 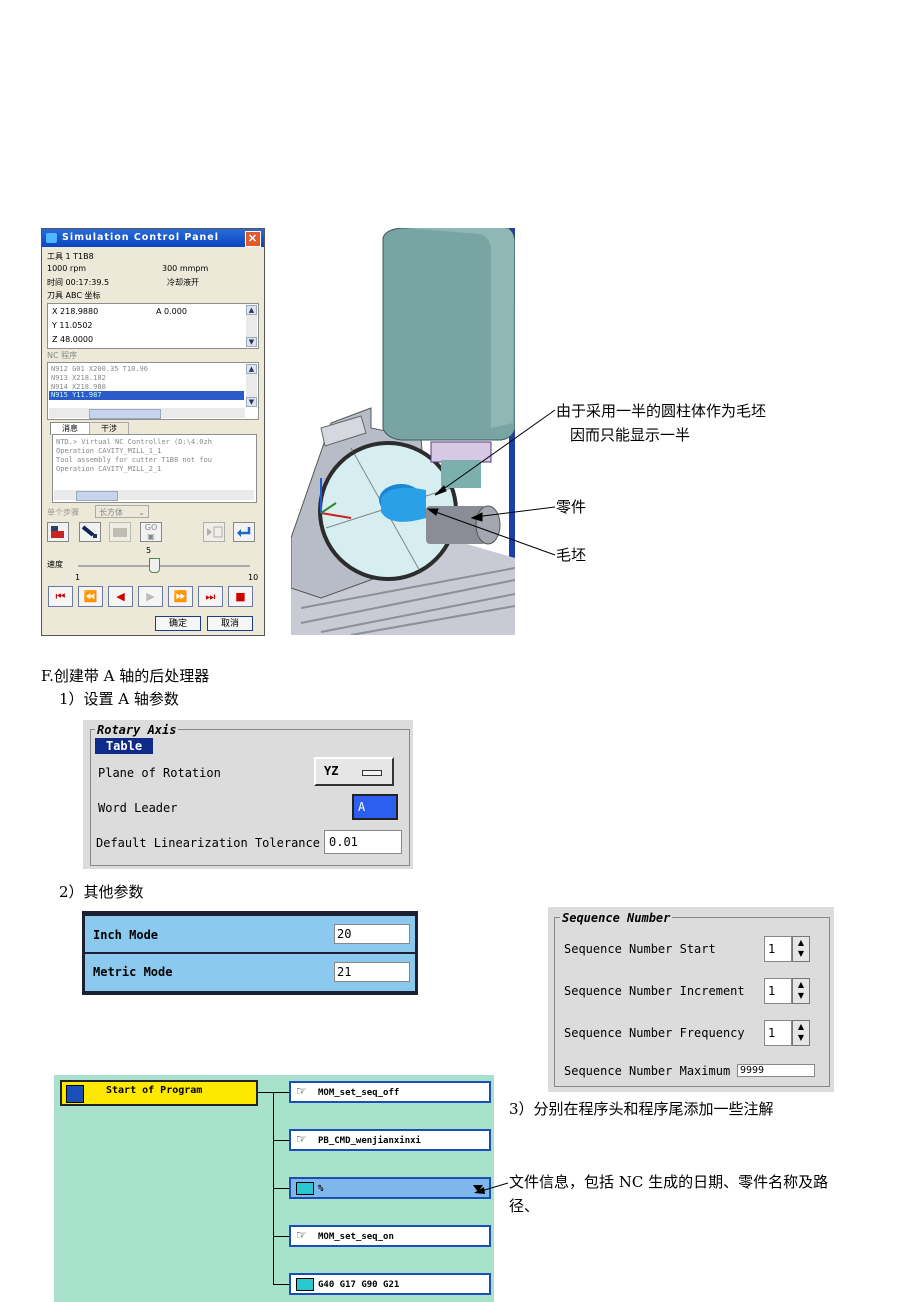 I want to click on tree-node-command: ☞ PB_CMD_wenjianxinxi, so click(x=390, y=1140).